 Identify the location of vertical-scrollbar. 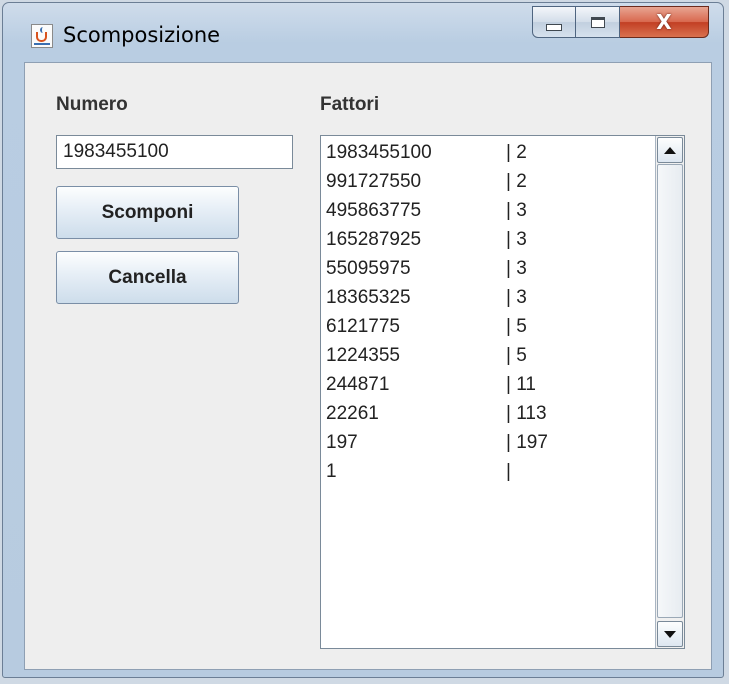
(669, 392).